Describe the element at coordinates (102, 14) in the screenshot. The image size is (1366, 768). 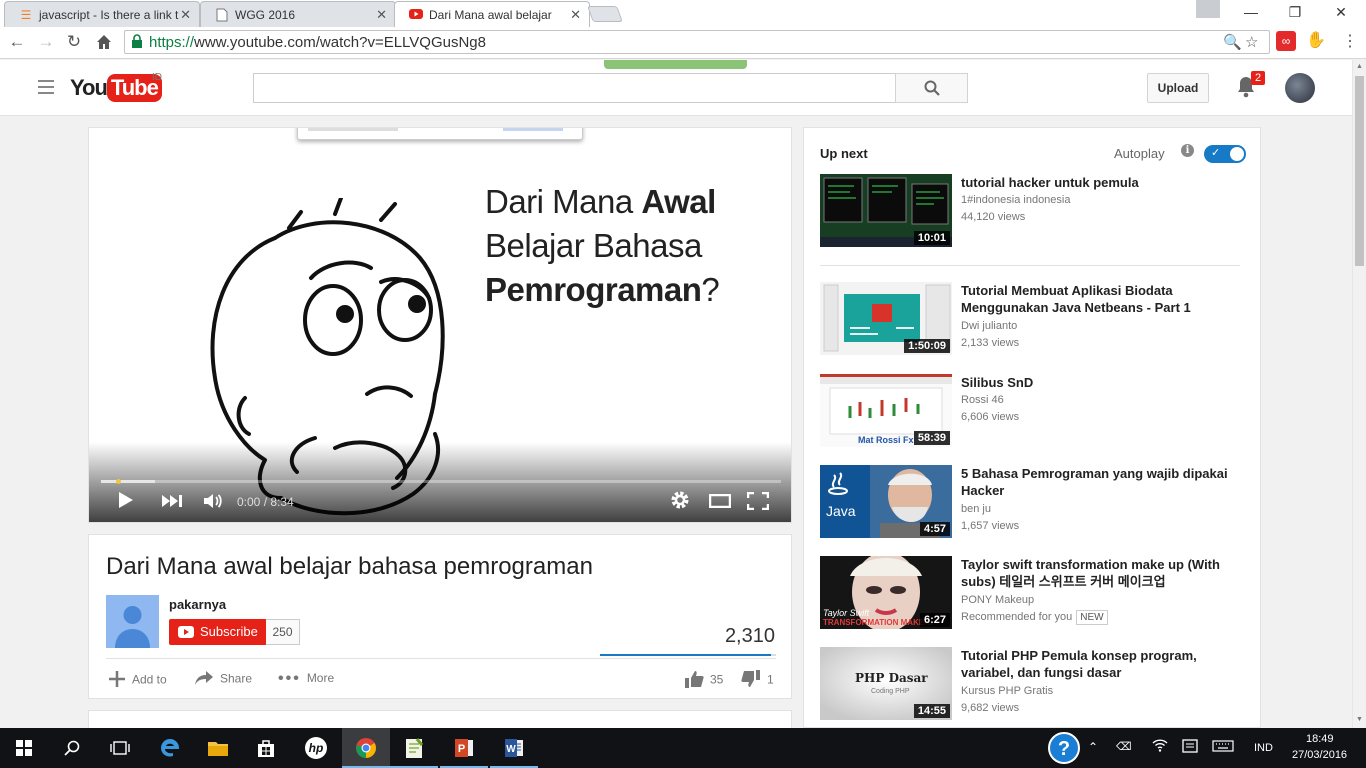
I see `tab-stackoverflow: ☰ javascript - Is there a link t ✕` at that location.